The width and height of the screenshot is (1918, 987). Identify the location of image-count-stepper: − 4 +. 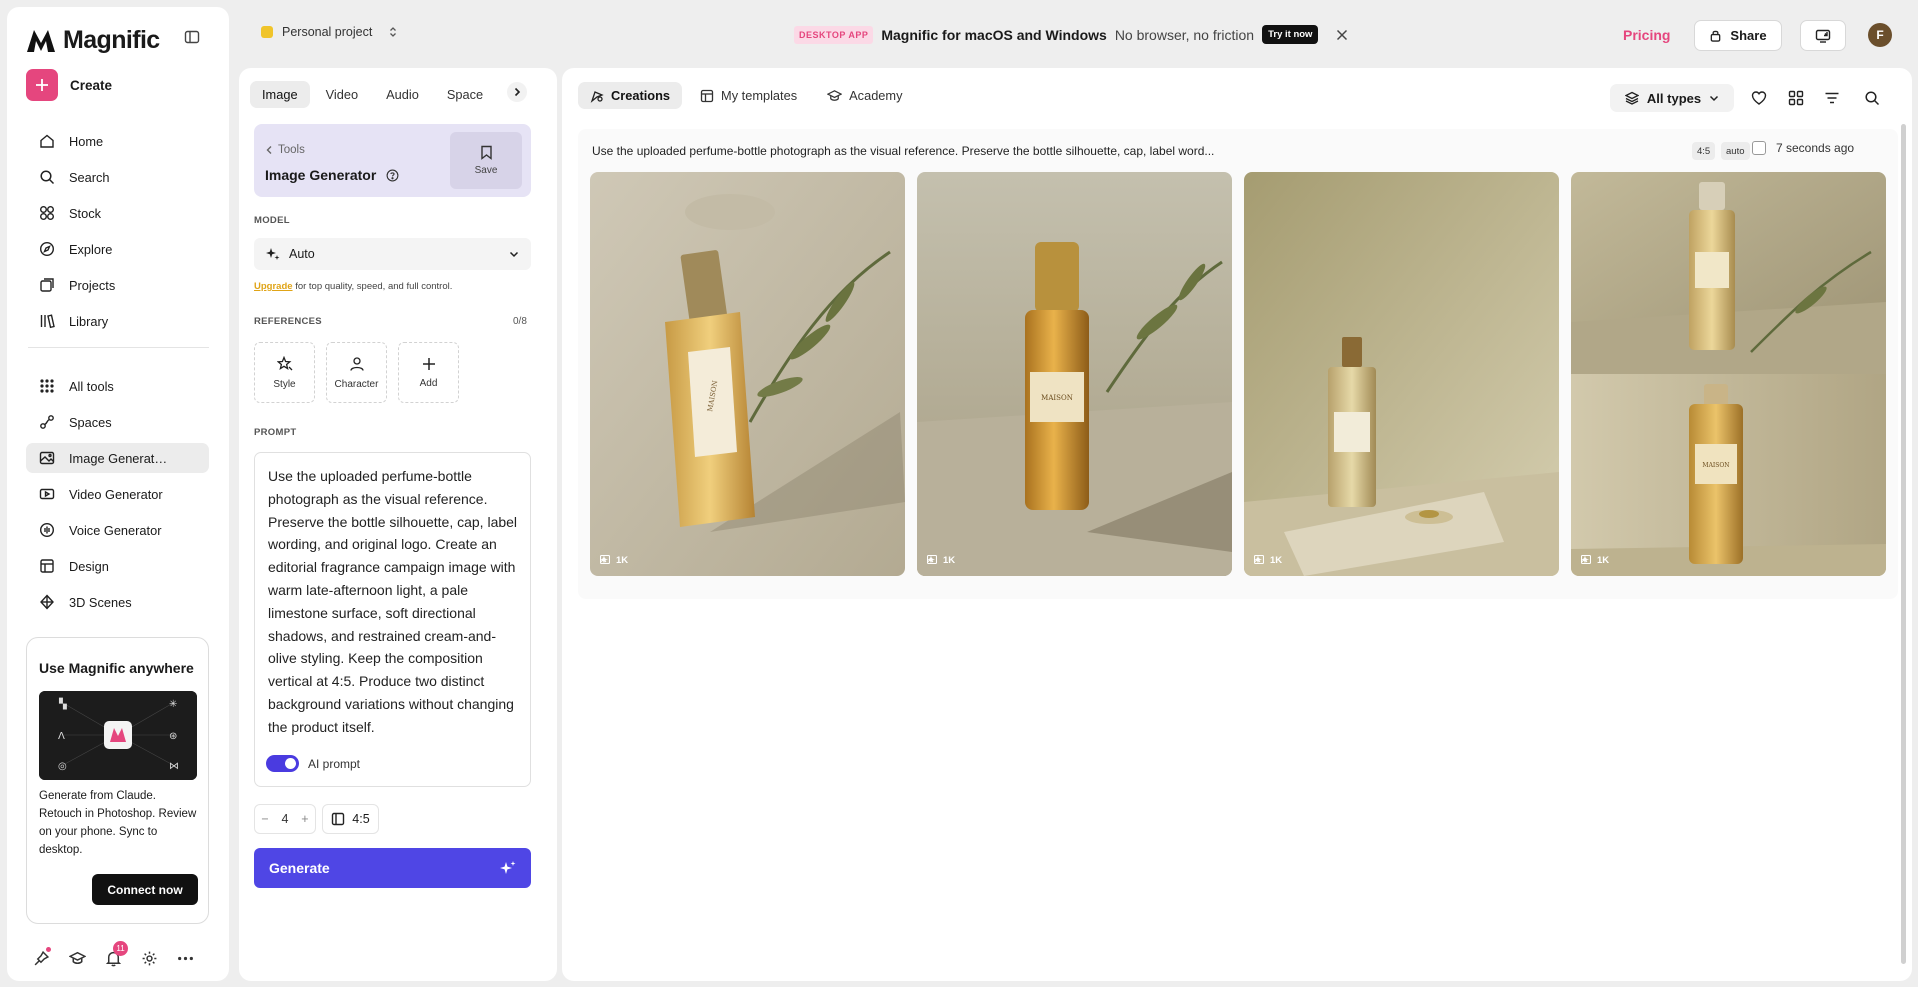
(285, 819).